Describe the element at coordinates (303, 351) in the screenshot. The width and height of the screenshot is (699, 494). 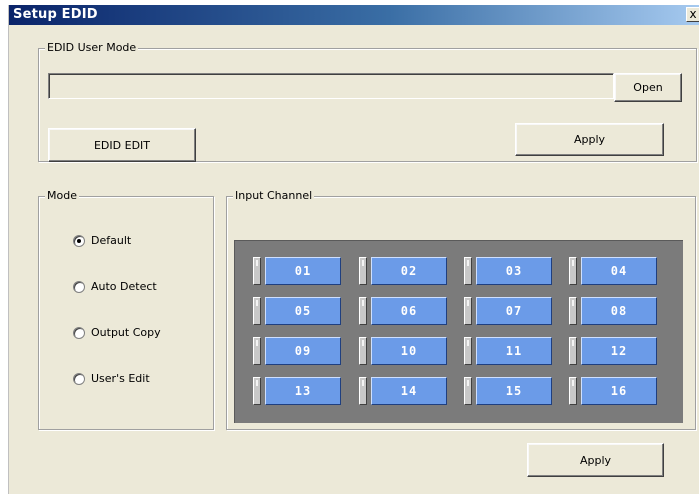
I see `channel-button: 09` at that location.